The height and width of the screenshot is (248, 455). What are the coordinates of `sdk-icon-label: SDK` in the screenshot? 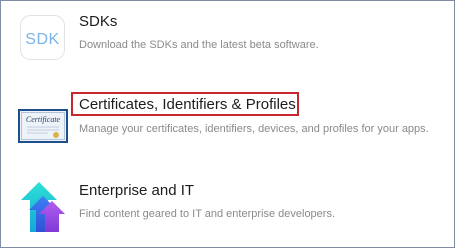 It's located at (42, 39).